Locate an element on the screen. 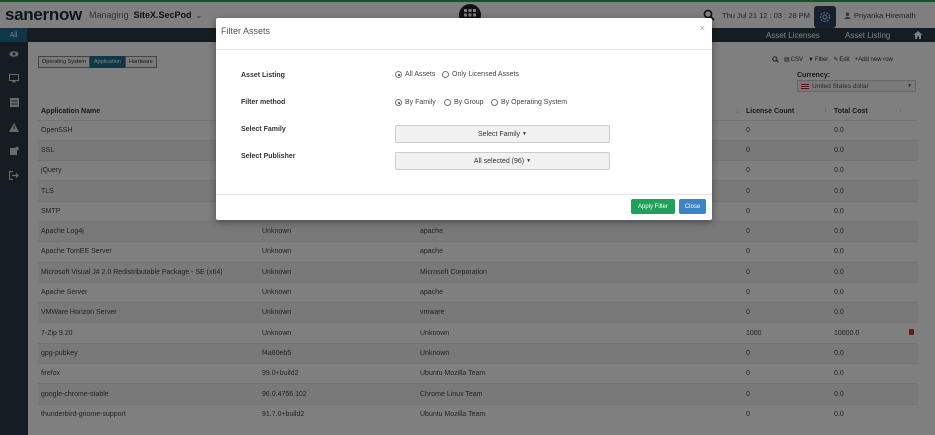 The width and height of the screenshot is (935, 435). filter-method-label: Filter method is located at coordinates (263, 102).